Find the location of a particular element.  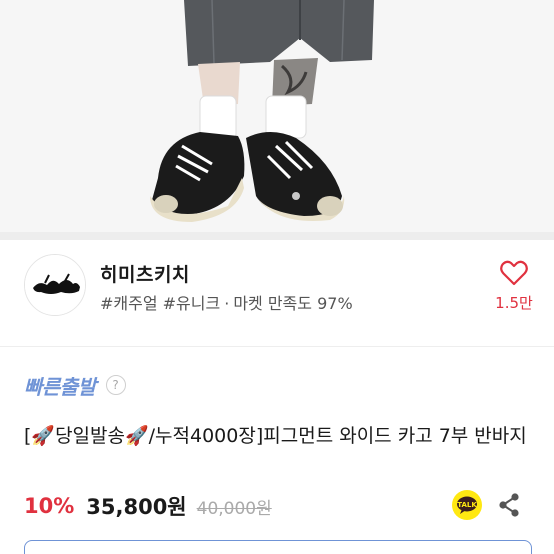

price-row: 10% 35,800원 40,000원 is located at coordinates (148, 506).